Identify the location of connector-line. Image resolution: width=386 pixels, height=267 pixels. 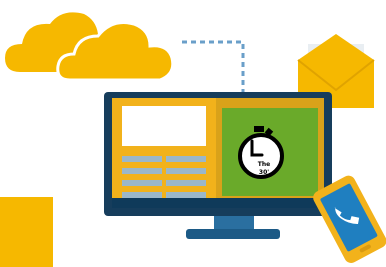
(213, 67).